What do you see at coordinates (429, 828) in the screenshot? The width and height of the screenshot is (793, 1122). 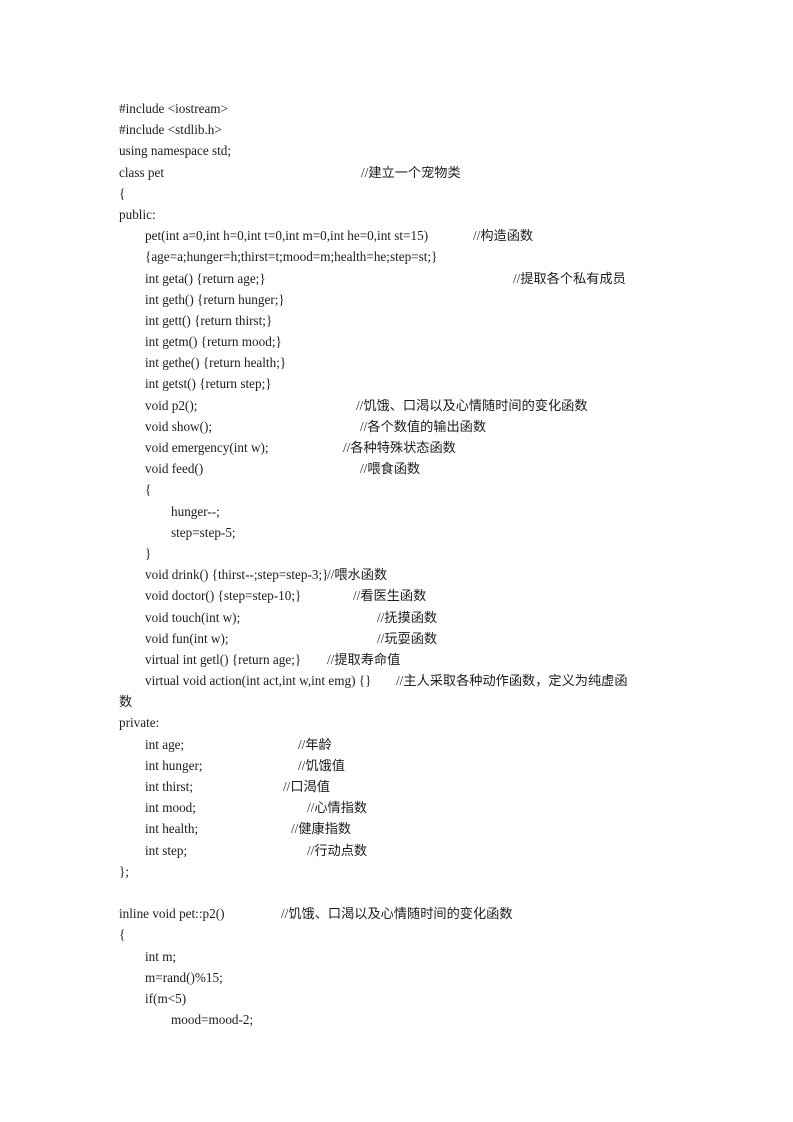 I see `code-line: int health; //健康指数` at bounding box center [429, 828].